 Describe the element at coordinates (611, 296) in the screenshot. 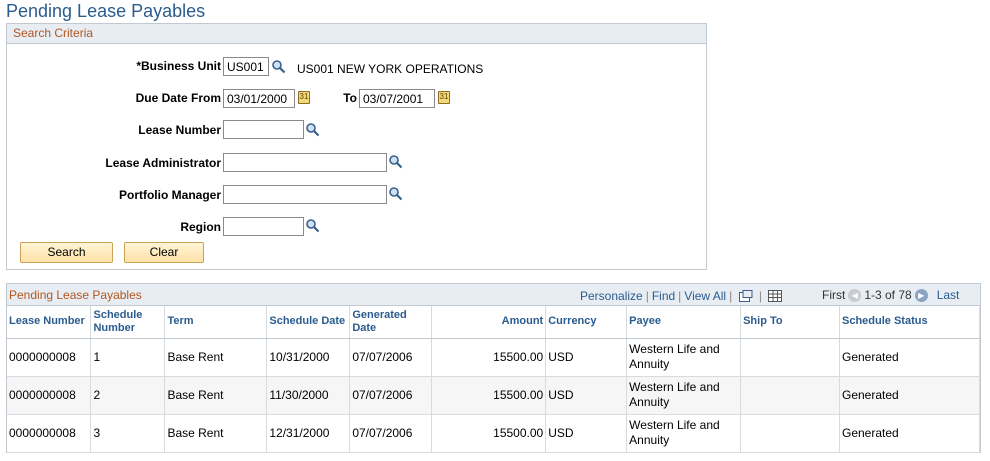

I see `personalize-link: Personalize` at that location.